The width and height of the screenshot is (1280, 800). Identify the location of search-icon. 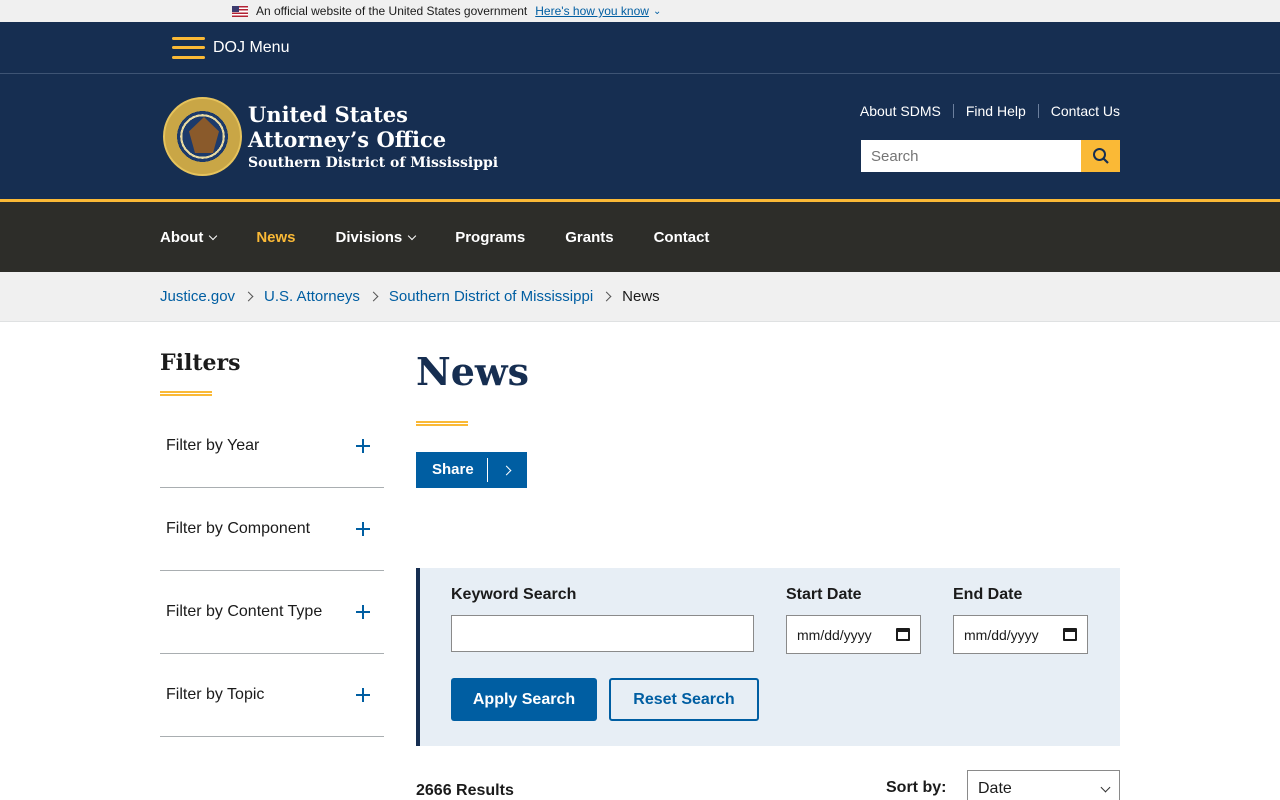
(1100, 156).